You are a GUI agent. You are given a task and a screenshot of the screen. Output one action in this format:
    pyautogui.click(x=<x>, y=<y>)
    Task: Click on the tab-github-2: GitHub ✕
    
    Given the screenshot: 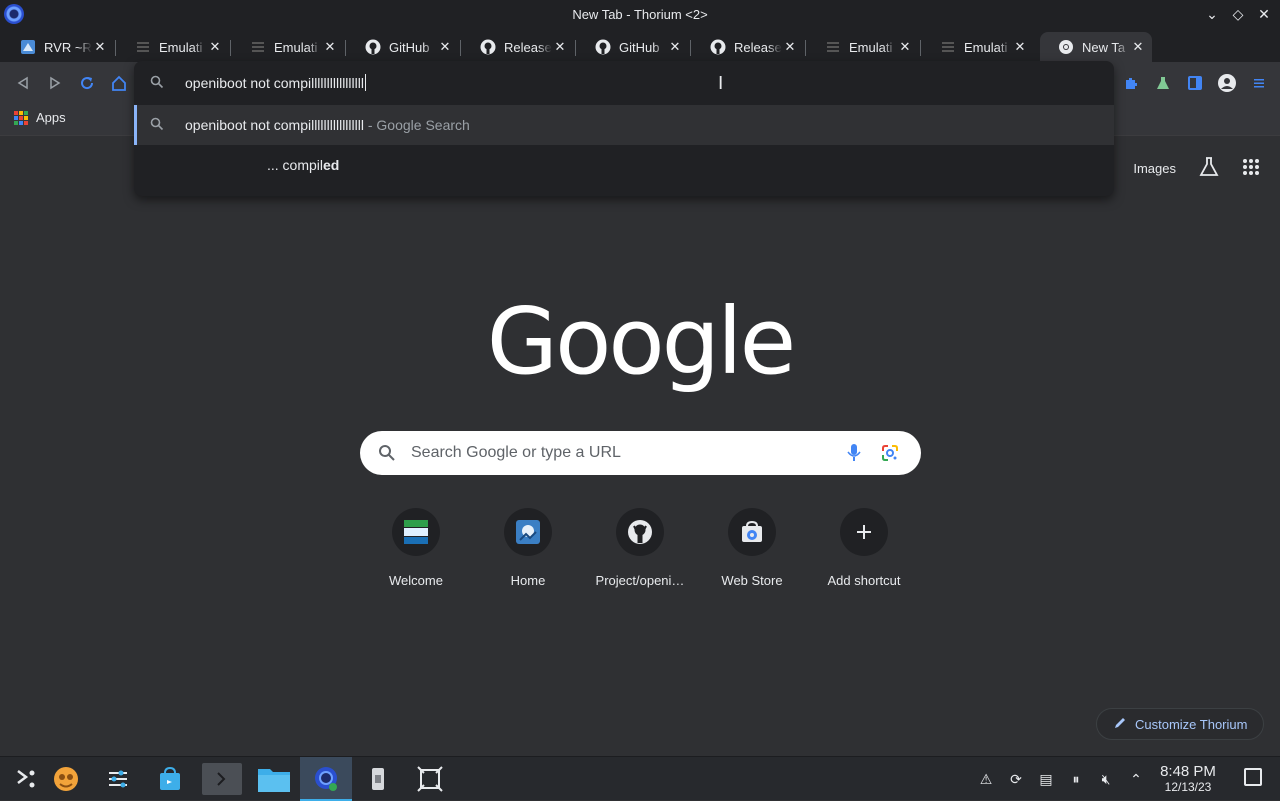 What is the action you would take?
    pyautogui.click(x=634, y=47)
    